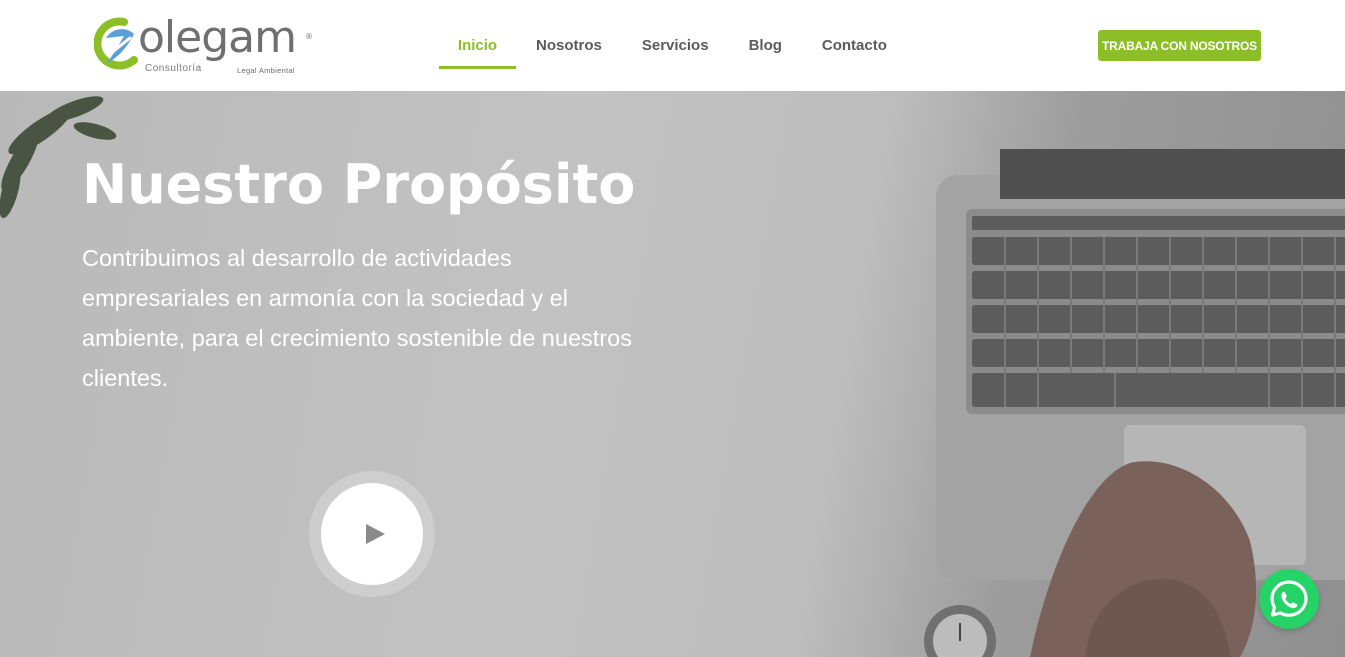  I want to click on main-nav: Inicio Nosotros Servicios Blog Contacto, so click(663, 45).